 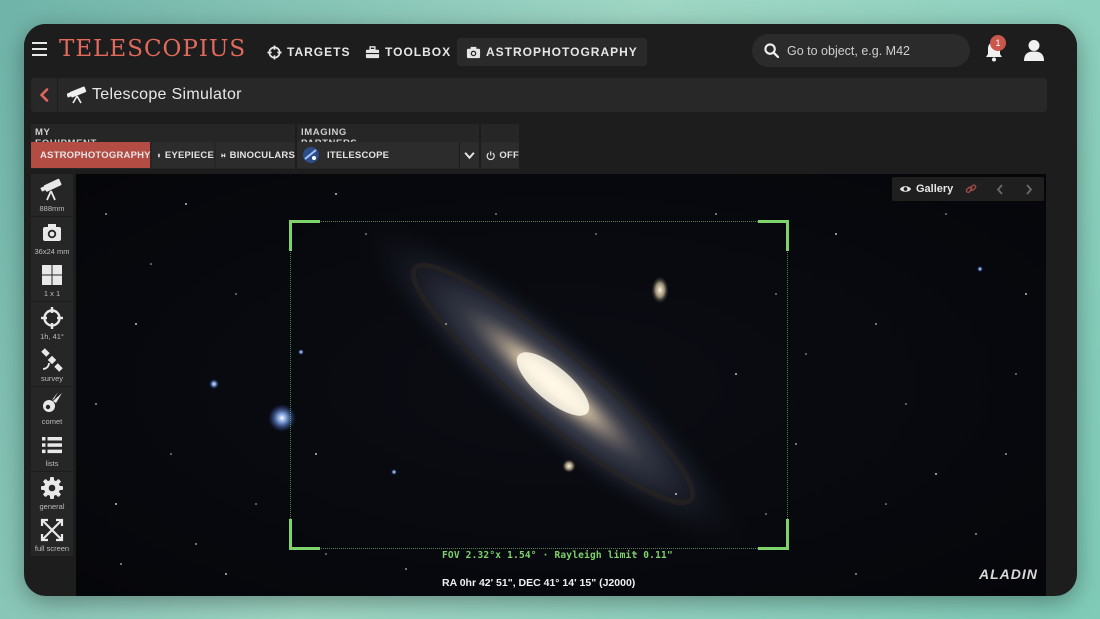 I want to click on imaging-partner-select: ITELESCOPE, so click(x=388, y=155).